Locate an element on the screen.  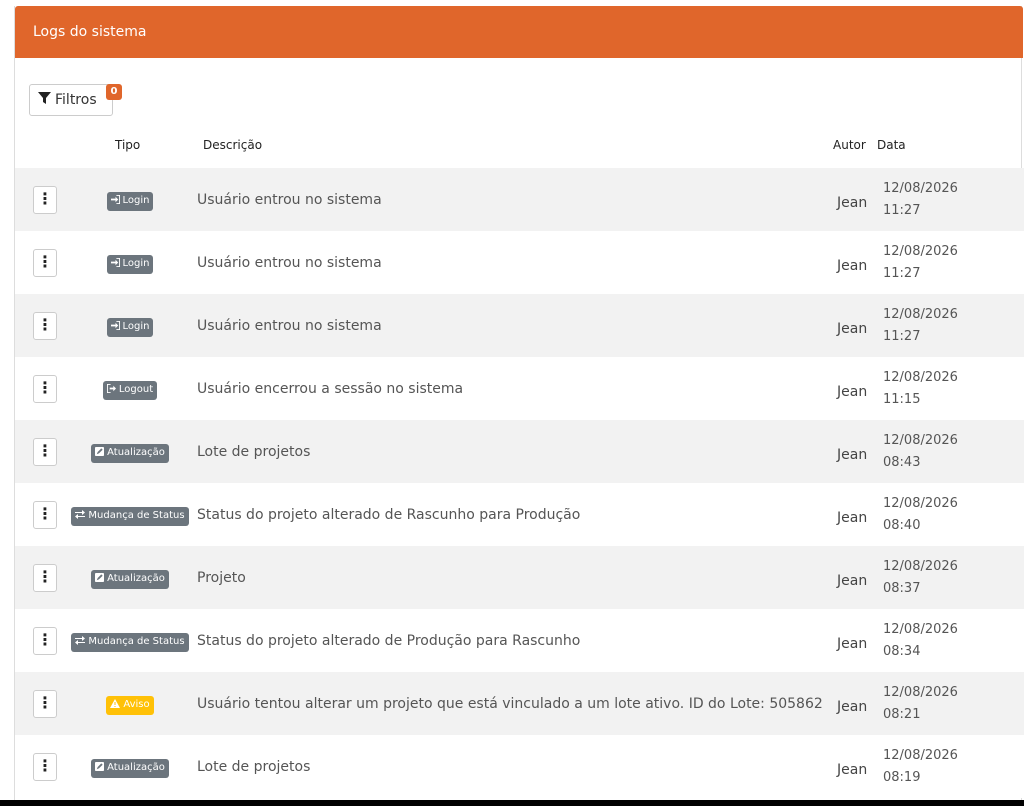
type-cell: Mudança de Status is located at coordinates (130, 640).